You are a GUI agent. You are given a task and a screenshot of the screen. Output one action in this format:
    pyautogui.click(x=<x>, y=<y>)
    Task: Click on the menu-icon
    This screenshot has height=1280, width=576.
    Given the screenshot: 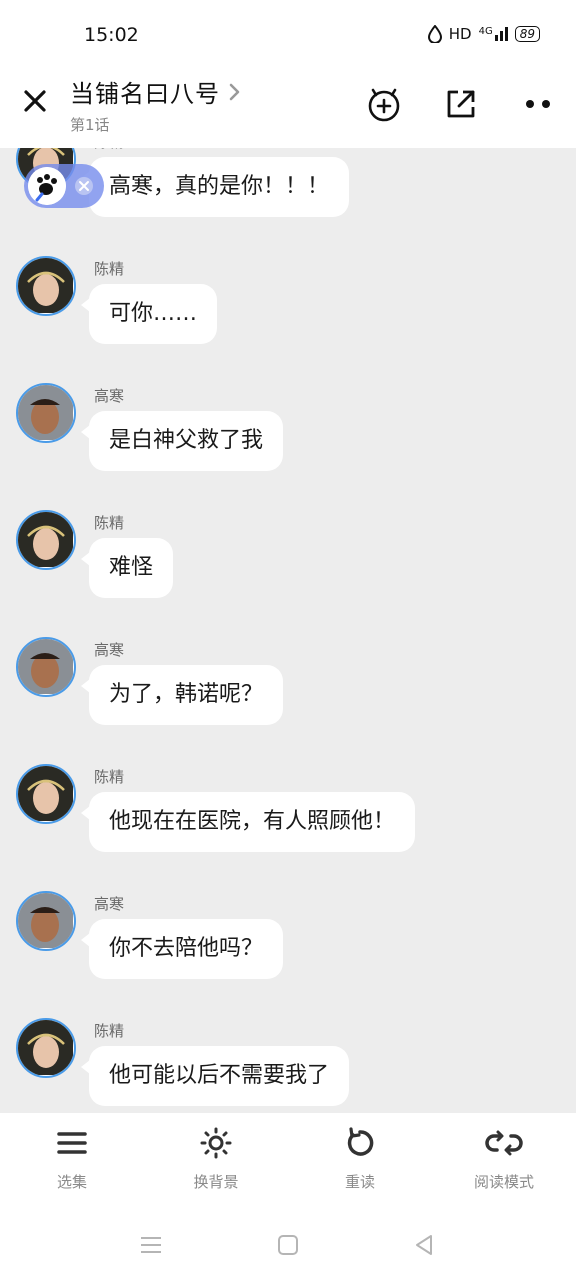 What is the action you would take?
    pyautogui.click(x=151, y=1245)
    